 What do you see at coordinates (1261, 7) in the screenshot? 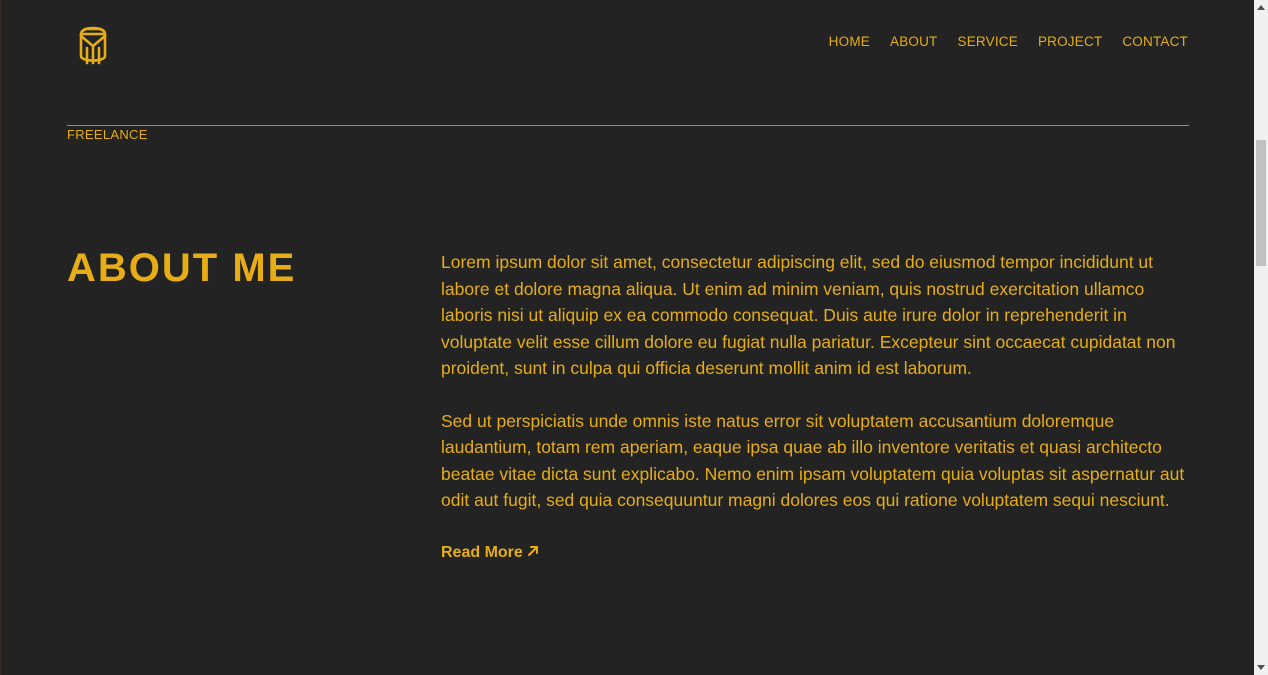
I see `scroll-up-arrow-icon` at bounding box center [1261, 7].